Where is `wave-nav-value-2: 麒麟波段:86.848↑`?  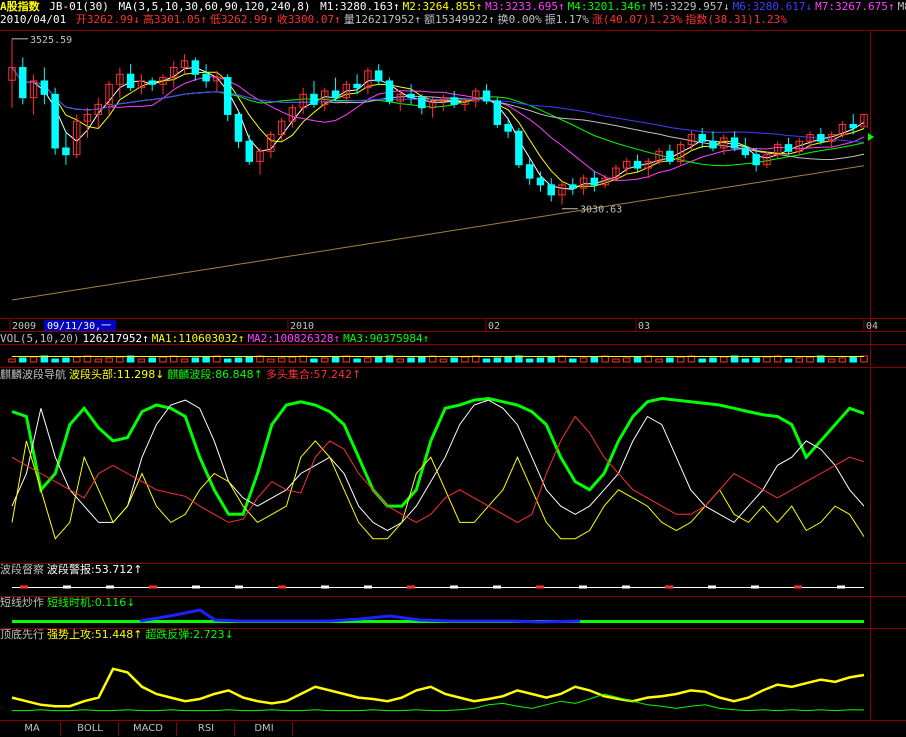
wave-nav-value-2: 麒麟波段:86.848↑ is located at coordinates (215, 375).